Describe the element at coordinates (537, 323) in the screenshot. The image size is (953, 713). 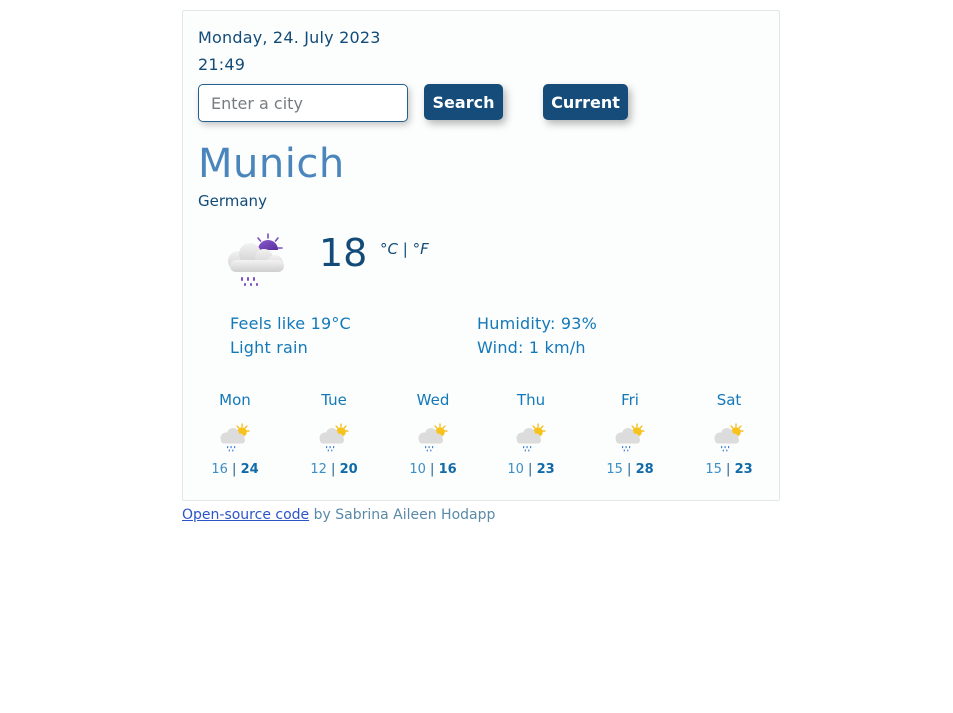
I see `humidity: Humidity: 93%` at that location.